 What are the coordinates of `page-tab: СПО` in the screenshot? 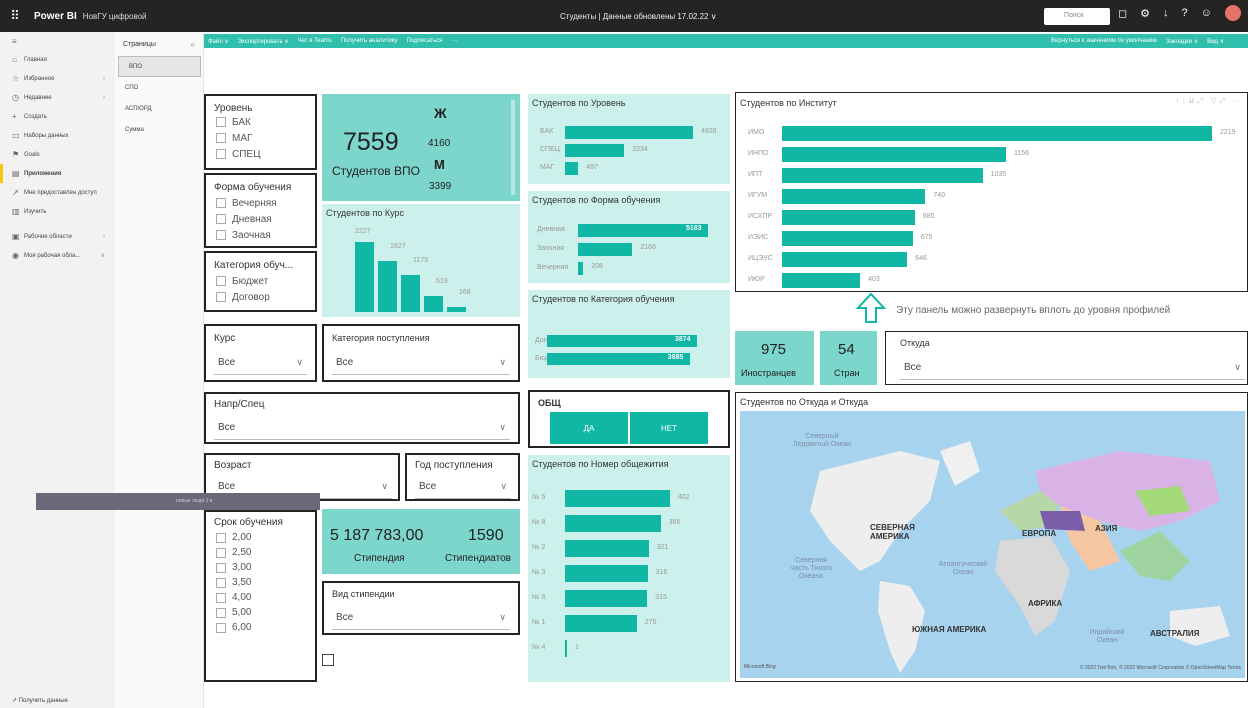 It's located at (159, 87).